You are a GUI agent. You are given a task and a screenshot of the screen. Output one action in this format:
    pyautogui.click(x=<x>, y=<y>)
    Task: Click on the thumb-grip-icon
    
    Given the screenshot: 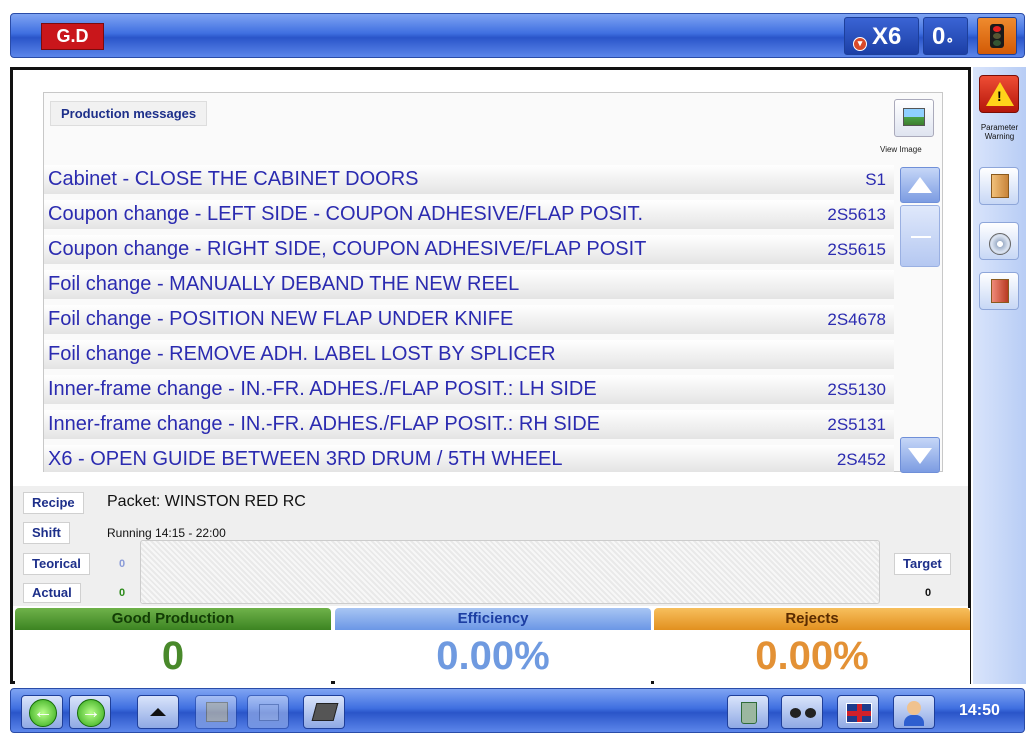 What is the action you would take?
    pyautogui.click(x=921, y=237)
    